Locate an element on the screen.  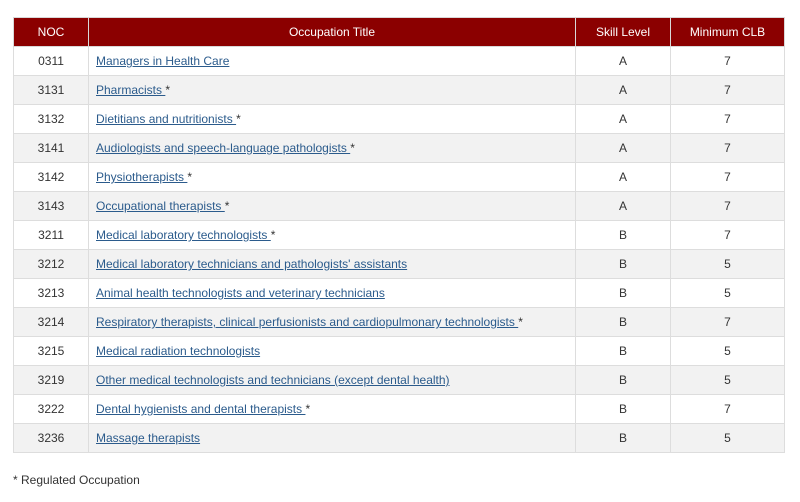
occupation-link: Physiotherapists is located at coordinates (141, 177).